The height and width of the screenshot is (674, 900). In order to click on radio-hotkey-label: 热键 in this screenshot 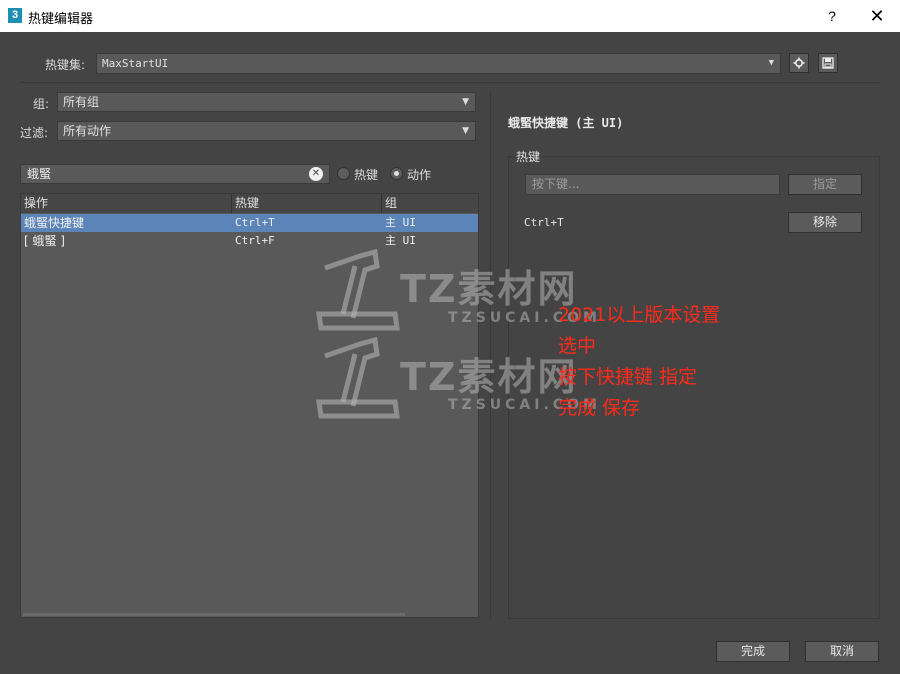, I will do `click(366, 175)`.